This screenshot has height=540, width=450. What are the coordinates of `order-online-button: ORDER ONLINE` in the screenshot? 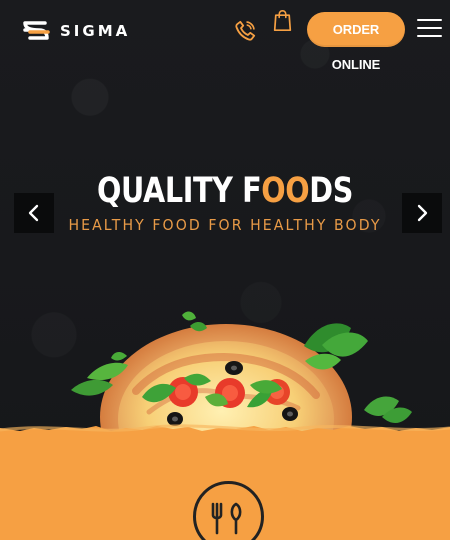 It's located at (356, 42).